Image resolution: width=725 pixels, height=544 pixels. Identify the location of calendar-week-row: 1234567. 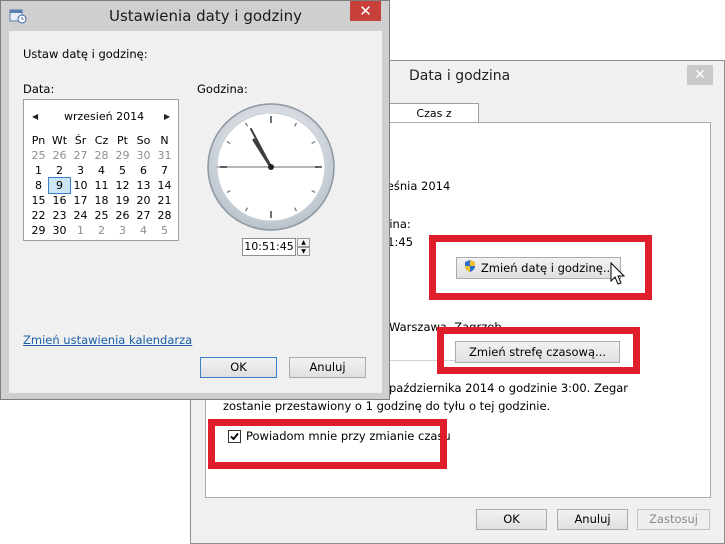
(101, 170).